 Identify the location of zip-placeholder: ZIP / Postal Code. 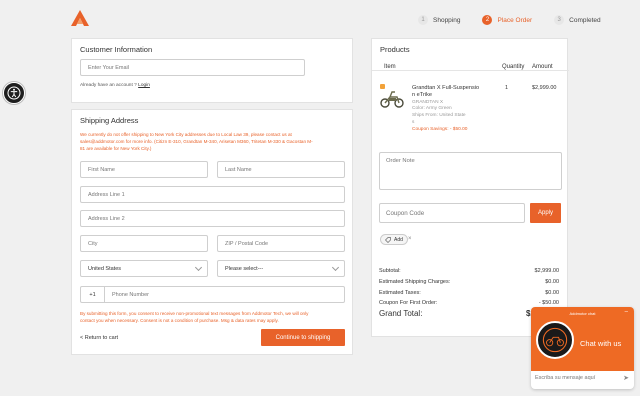
(247, 243).